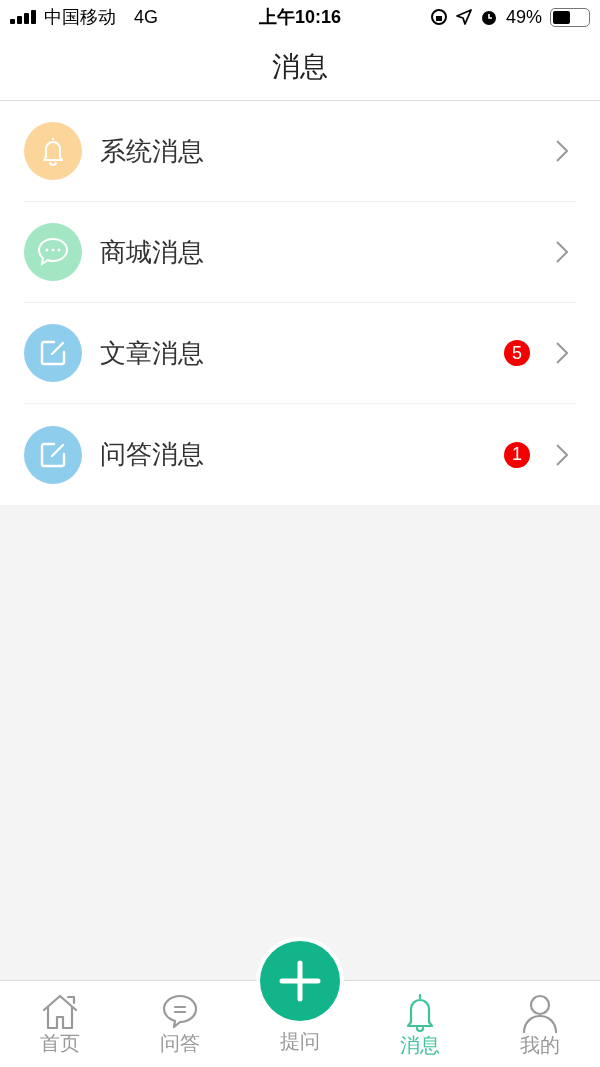 The height and width of the screenshot is (1067, 600). Describe the element at coordinates (523, 17) in the screenshot. I see `battery-percent: 49%` at that location.